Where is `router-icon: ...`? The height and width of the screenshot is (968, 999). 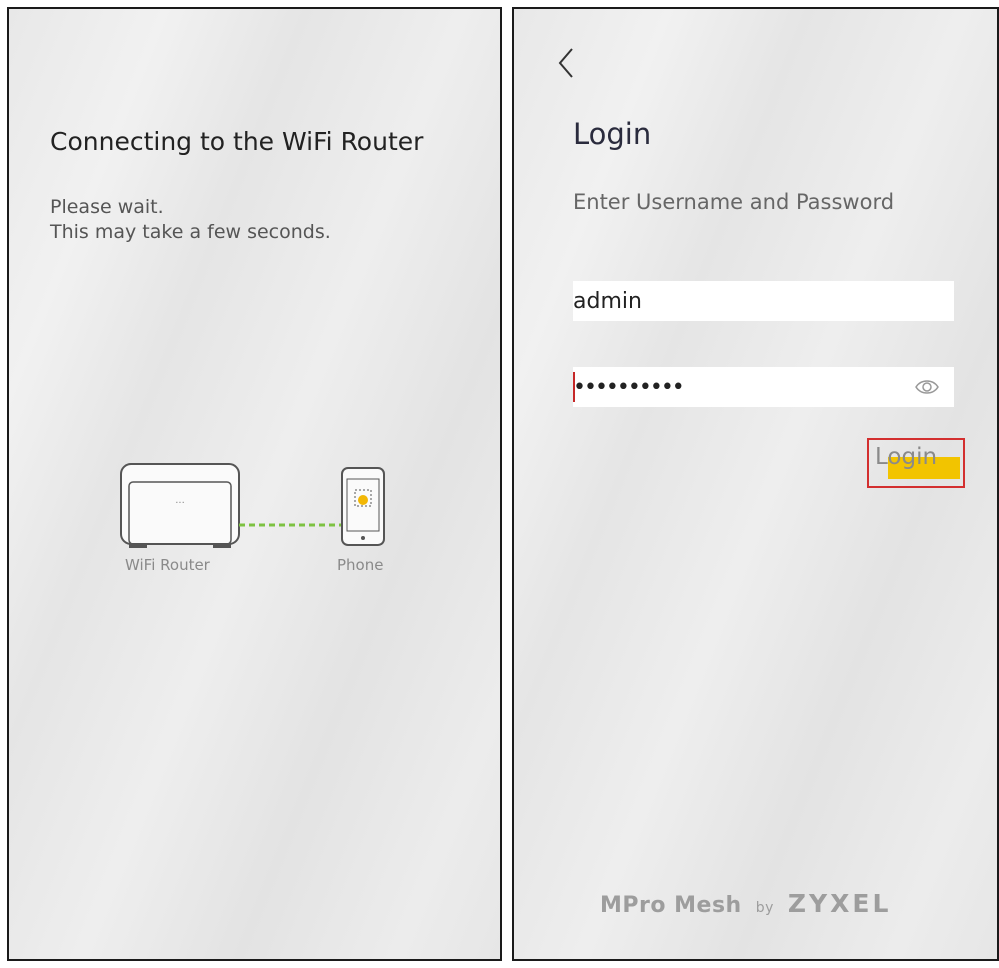 router-icon: ... is located at coordinates (180, 505).